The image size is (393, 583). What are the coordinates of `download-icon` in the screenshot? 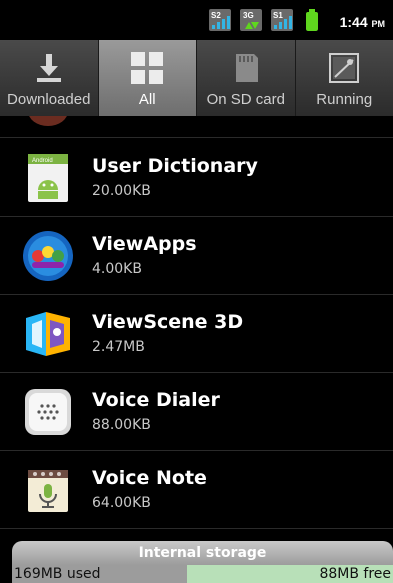 It's located at (48, 68).